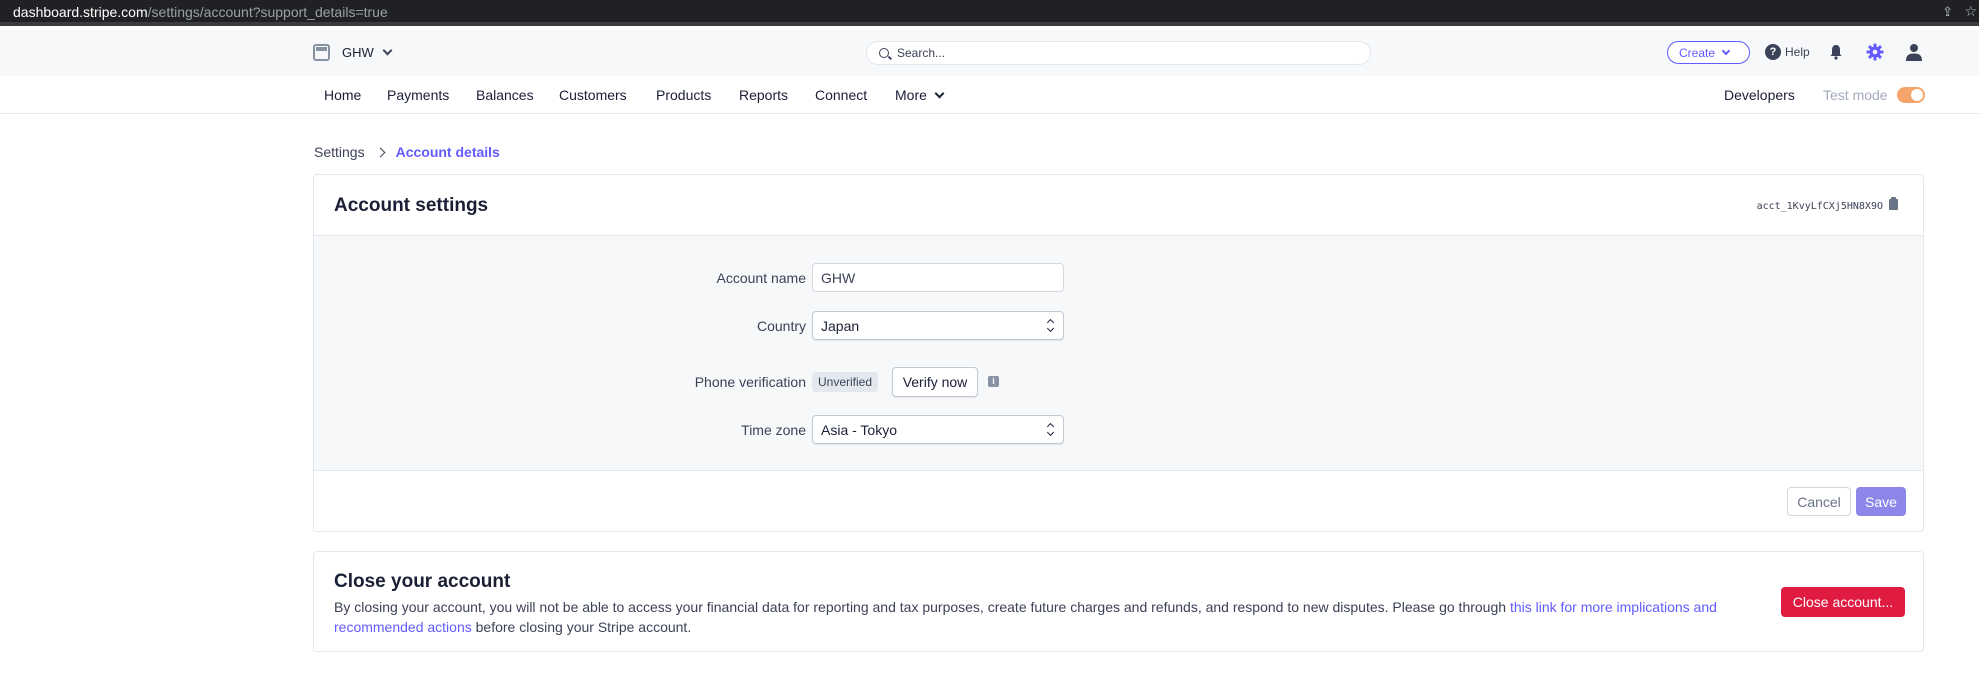 The width and height of the screenshot is (1979, 680). What do you see at coordinates (1875, 52) in the screenshot?
I see `gear-icon` at bounding box center [1875, 52].